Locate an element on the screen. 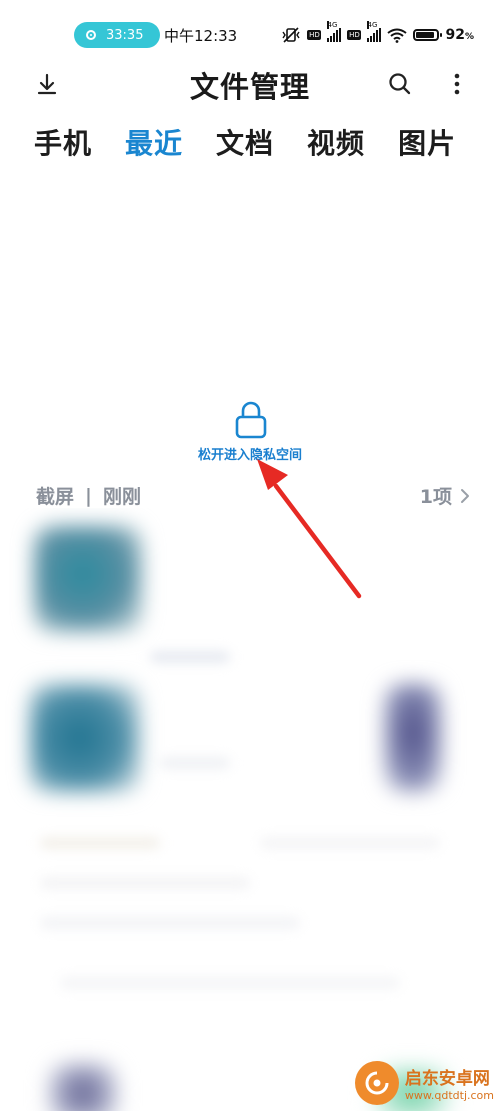 This screenshot has width=500, height=1111. record-icon is located at coordinates (91, 35).